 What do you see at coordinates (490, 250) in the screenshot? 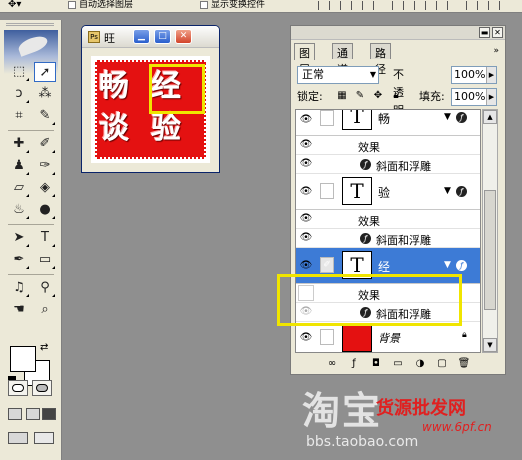
I see `scroll-thumb` at bounding box center [490, 250].